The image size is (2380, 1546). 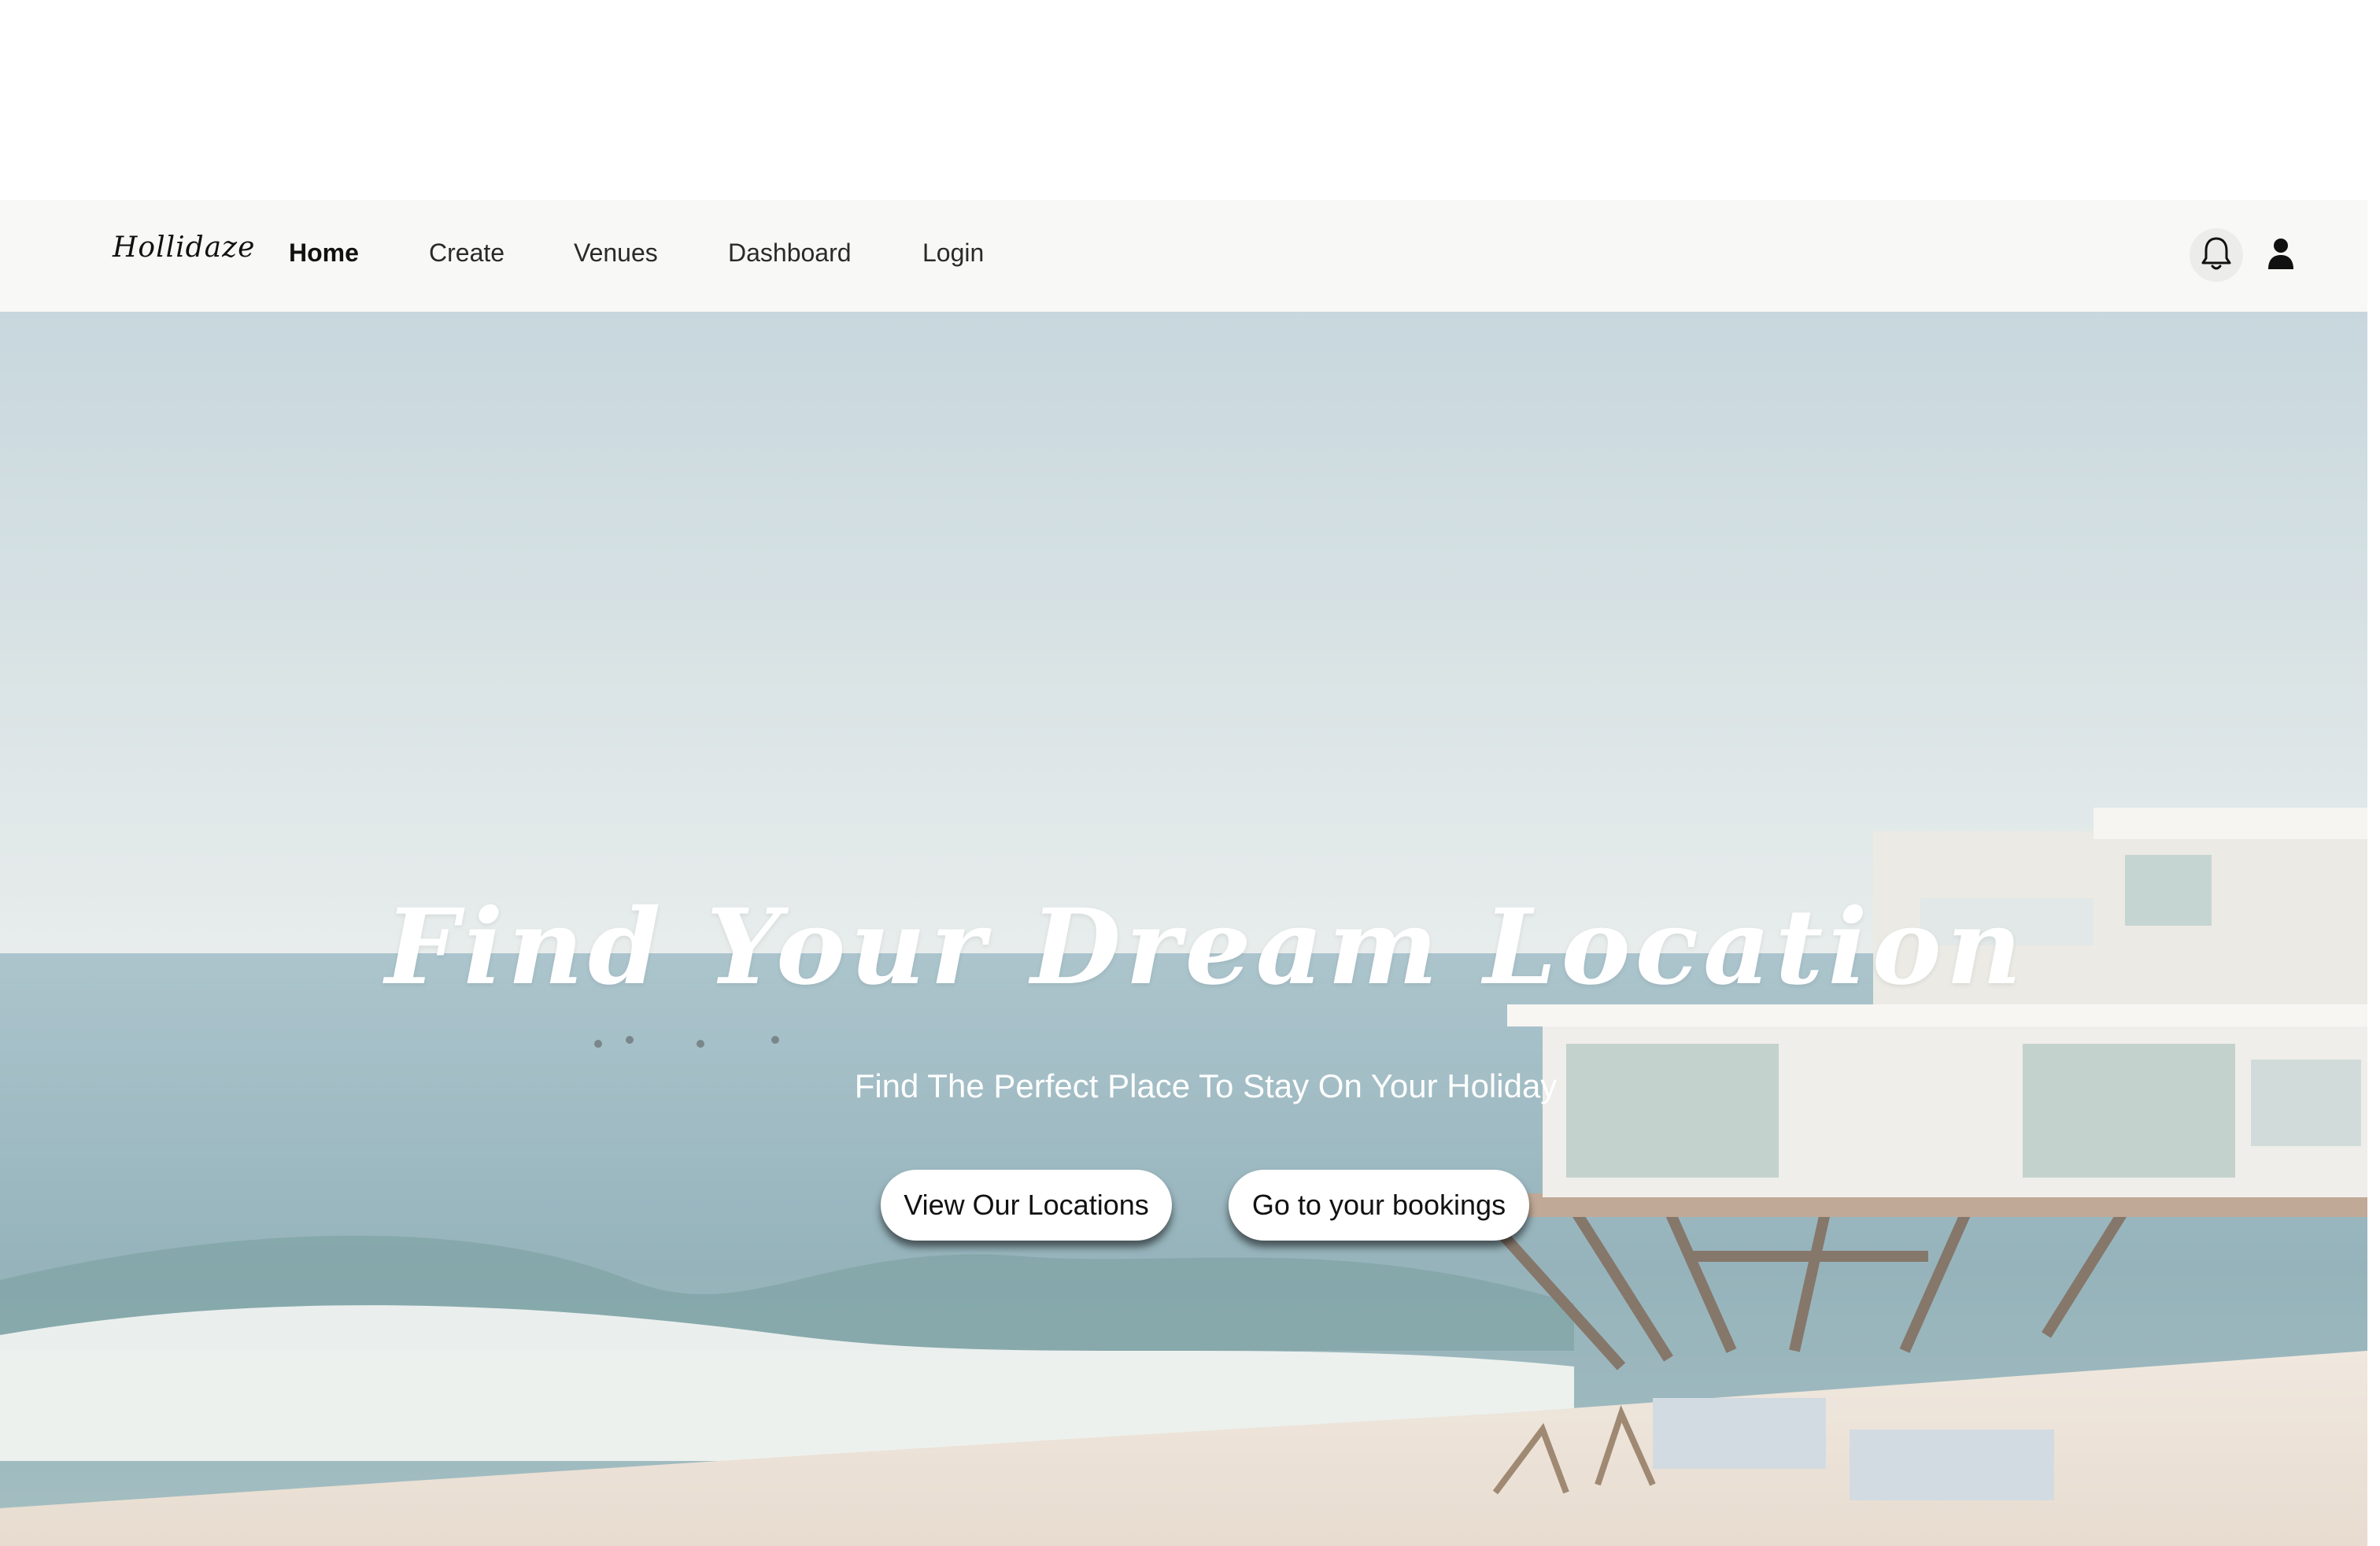 What do you see at coordinates (1379, 1205) in the screenshot?
I see `bookings-button: Go to your bookings` at bounding box center [1379, 1205].